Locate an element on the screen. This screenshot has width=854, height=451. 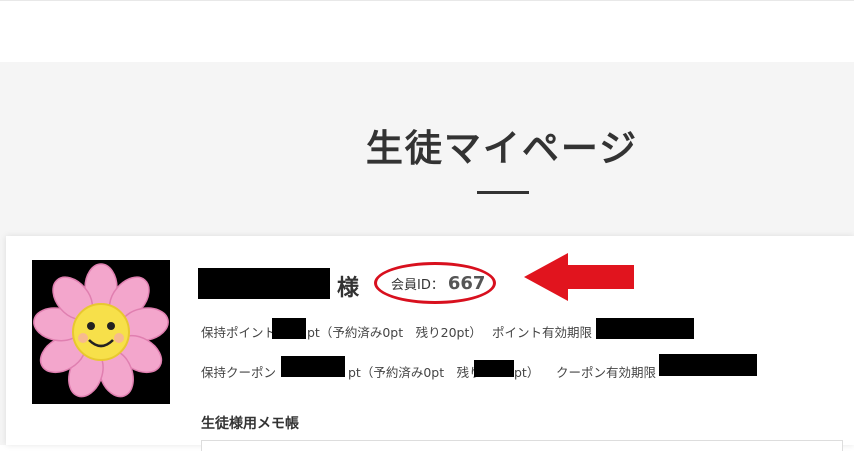
coupons-label: 保持クーポン is located at coordinates (239, 372).